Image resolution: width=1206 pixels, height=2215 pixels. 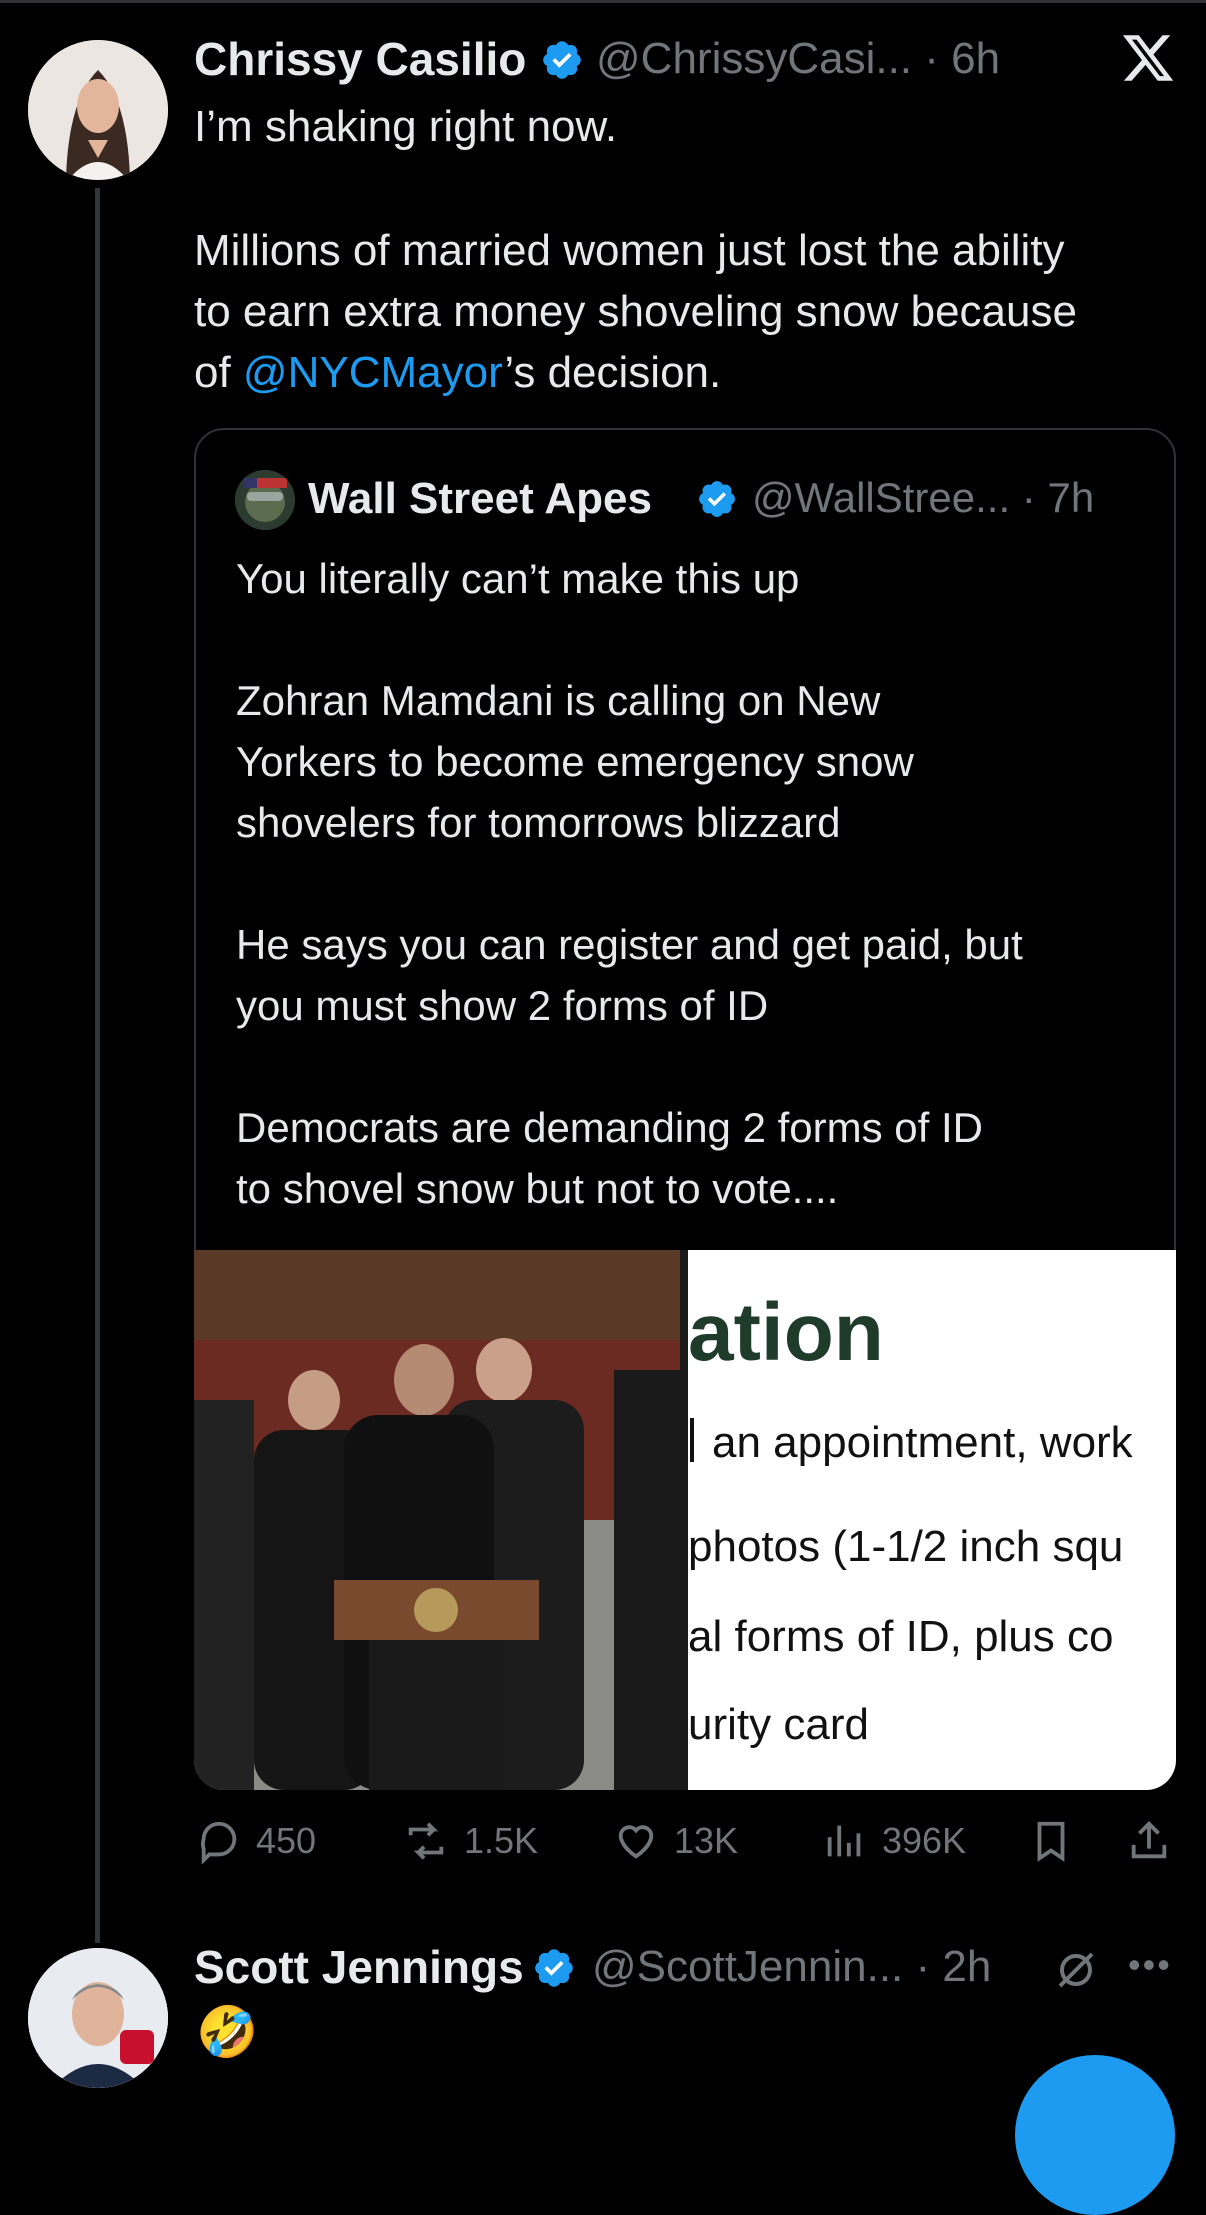 I want to click on media-divider, so click(x=684, y=1520).